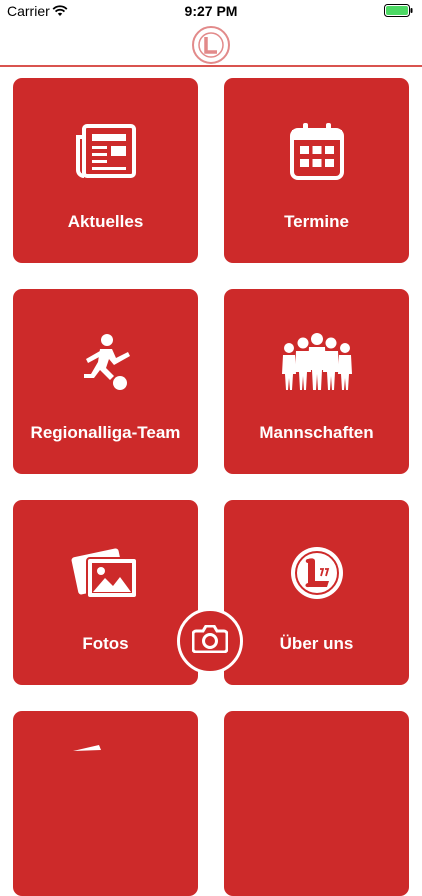 This screenshot has width=422, height=896. I want to click on status-time: 9:27 PM, so click(211, 11).